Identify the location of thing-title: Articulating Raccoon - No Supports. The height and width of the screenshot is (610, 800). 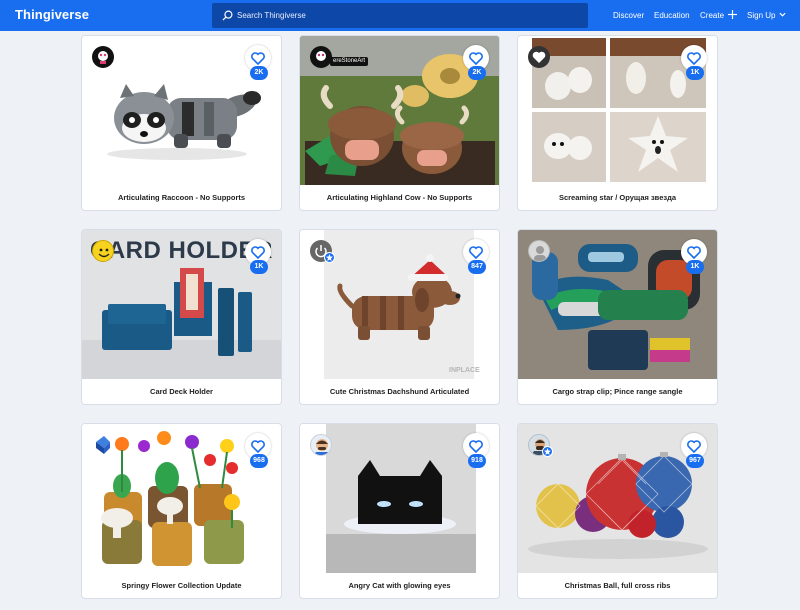
(181, 197).